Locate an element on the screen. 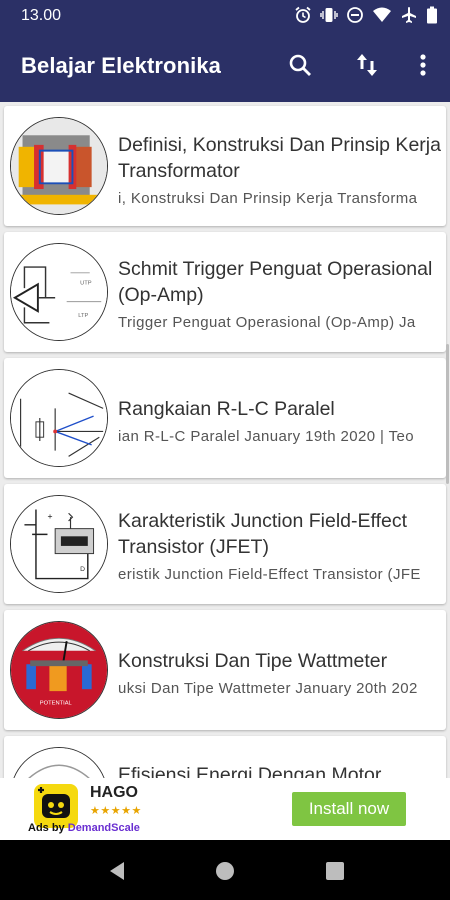  sort-icon is located at coordinates (367, 67).